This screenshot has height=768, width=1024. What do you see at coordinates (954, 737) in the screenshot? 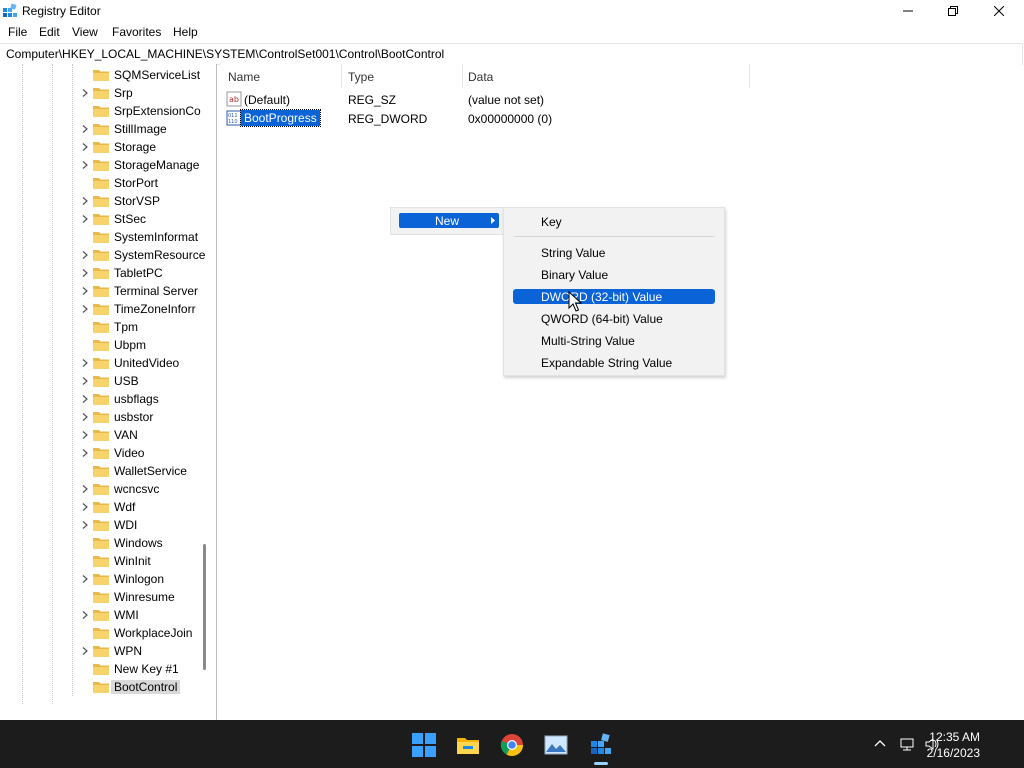
I see `taskbar-time: 12:35 AM` at bounding box center [954, 737].